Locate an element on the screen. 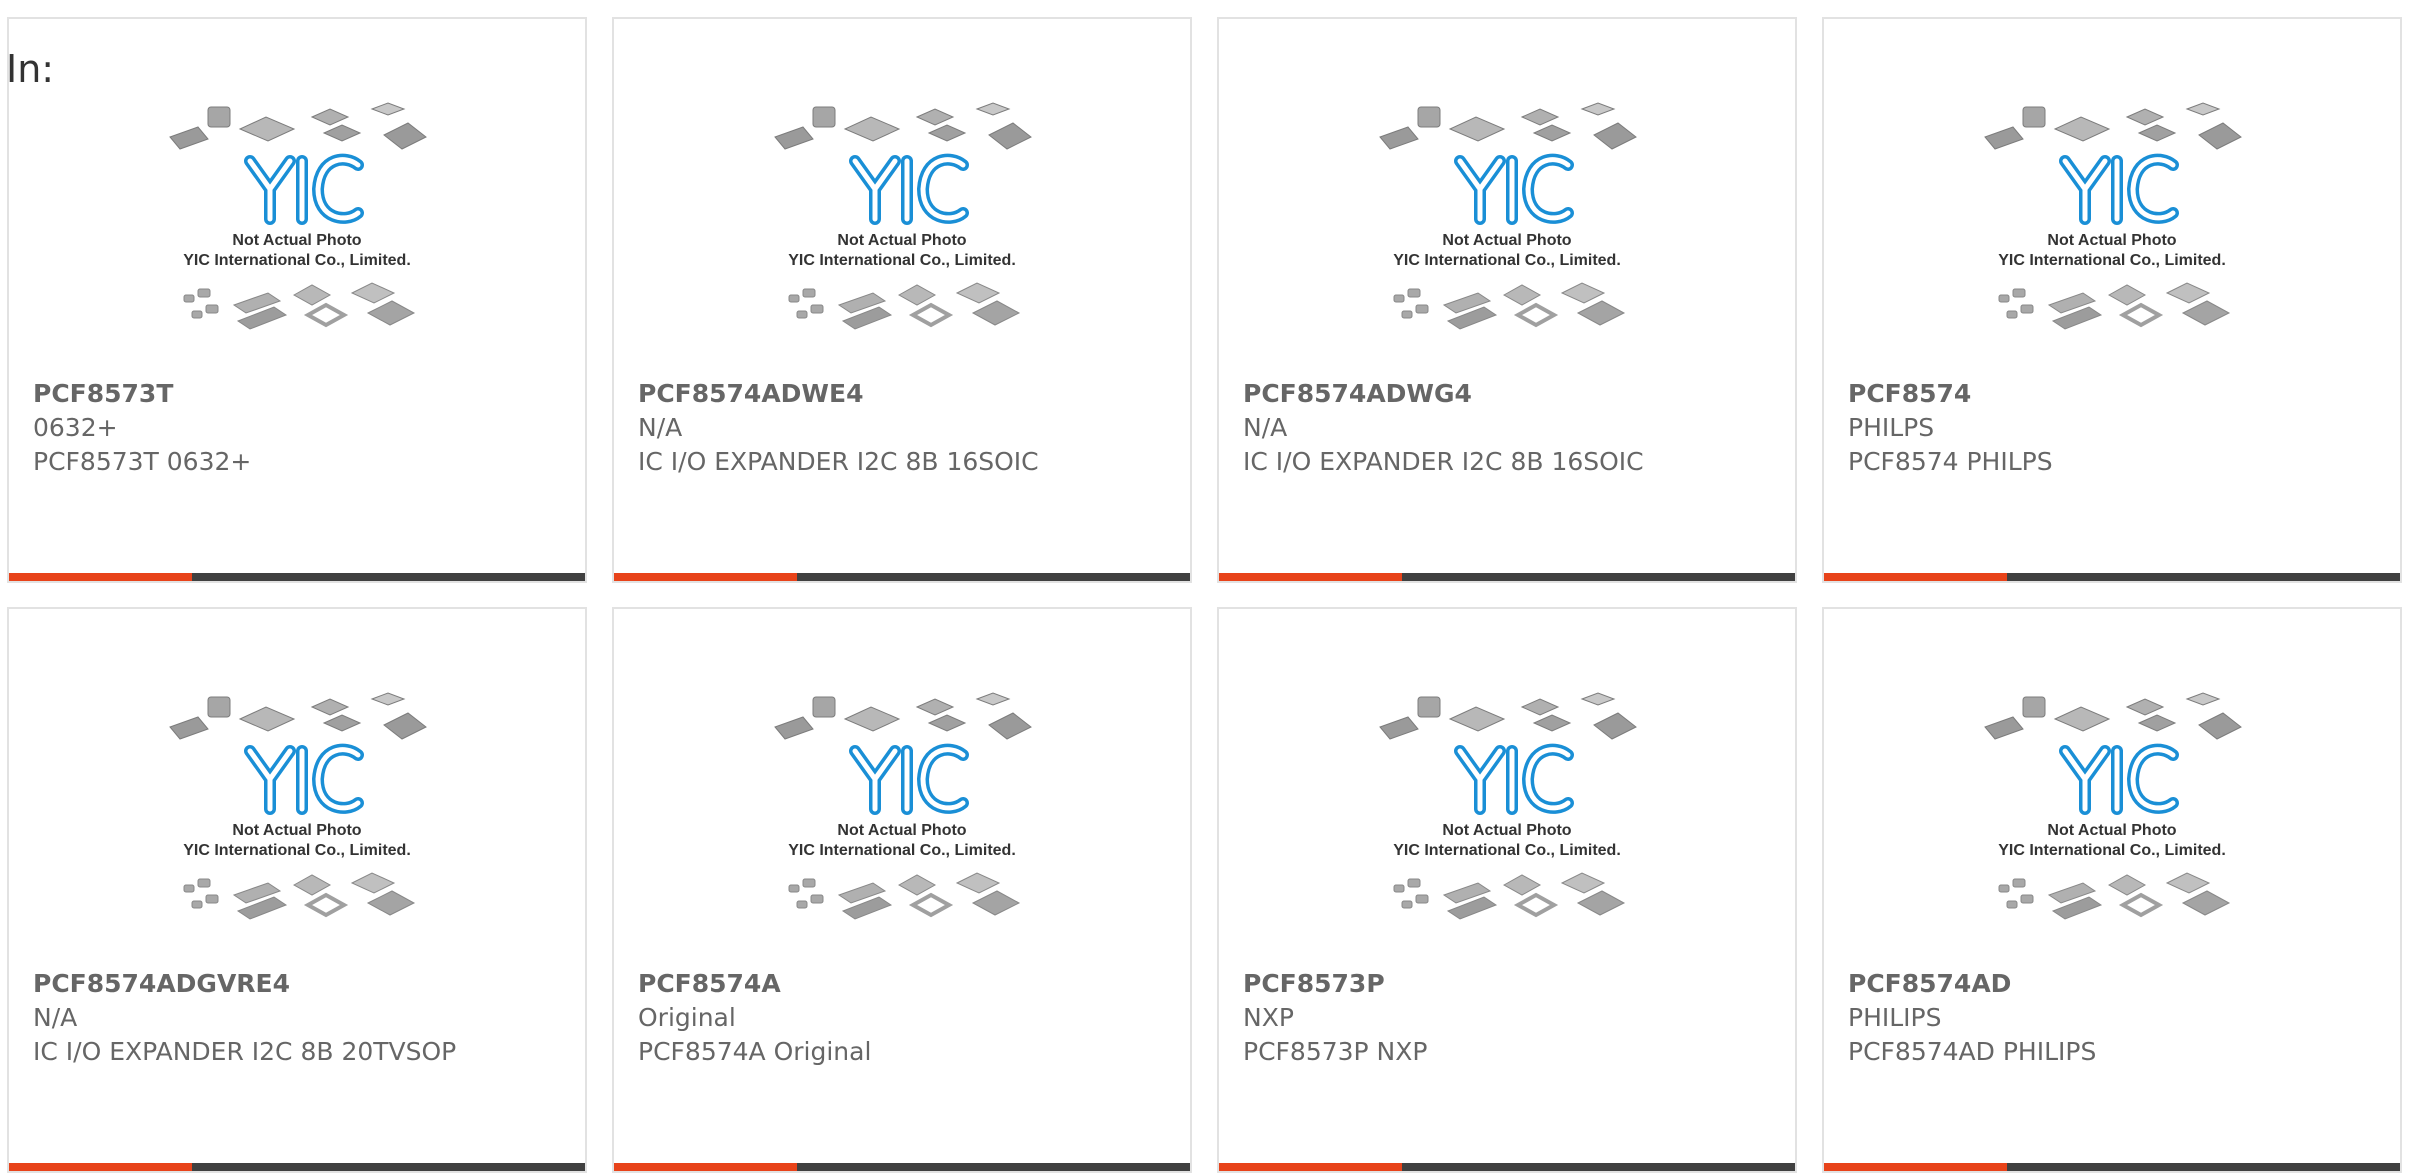 This screenshot has height=1173, width=2410. product-description: PCF8574 PHILPS is located at coordinates (1950, 461).